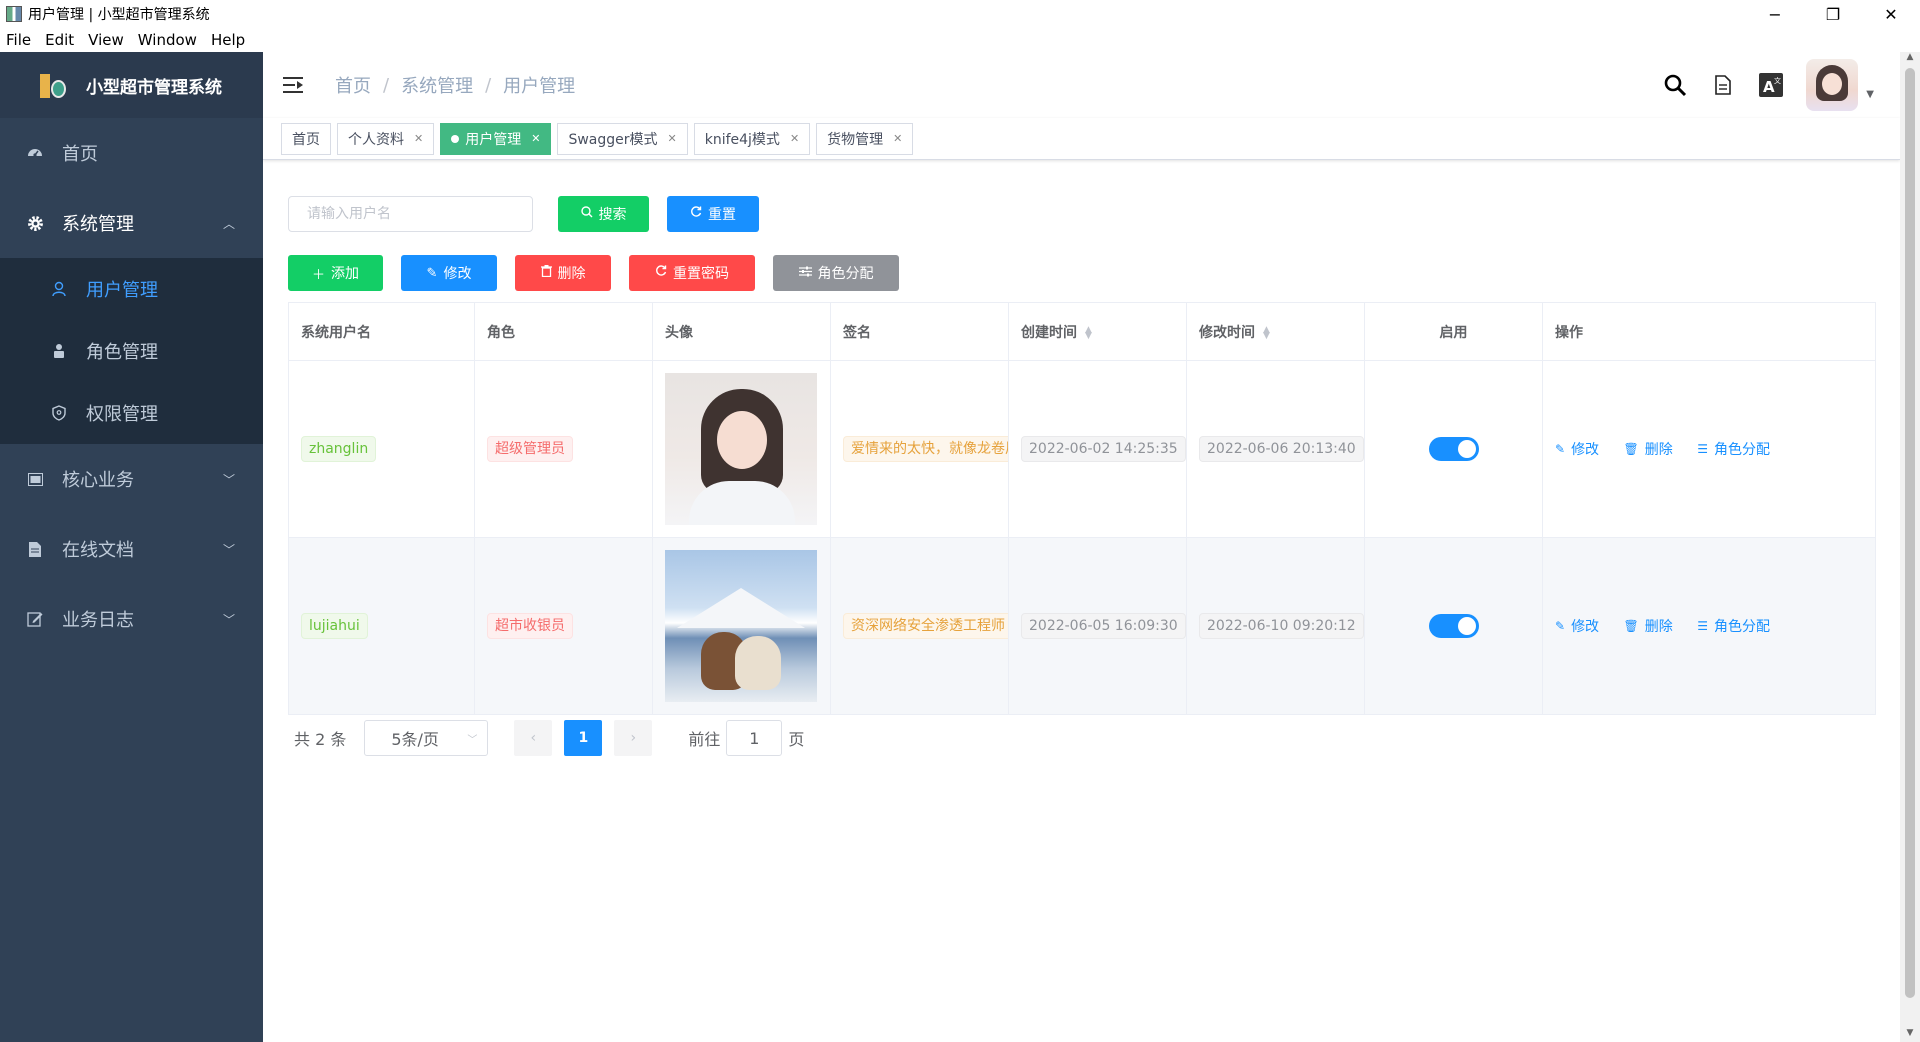 The width and height of the screenshot is (1920, 1042). Describe the element at coordinates (59, 40) in the screenshot. I see `menu-edit: Edit` at that location.